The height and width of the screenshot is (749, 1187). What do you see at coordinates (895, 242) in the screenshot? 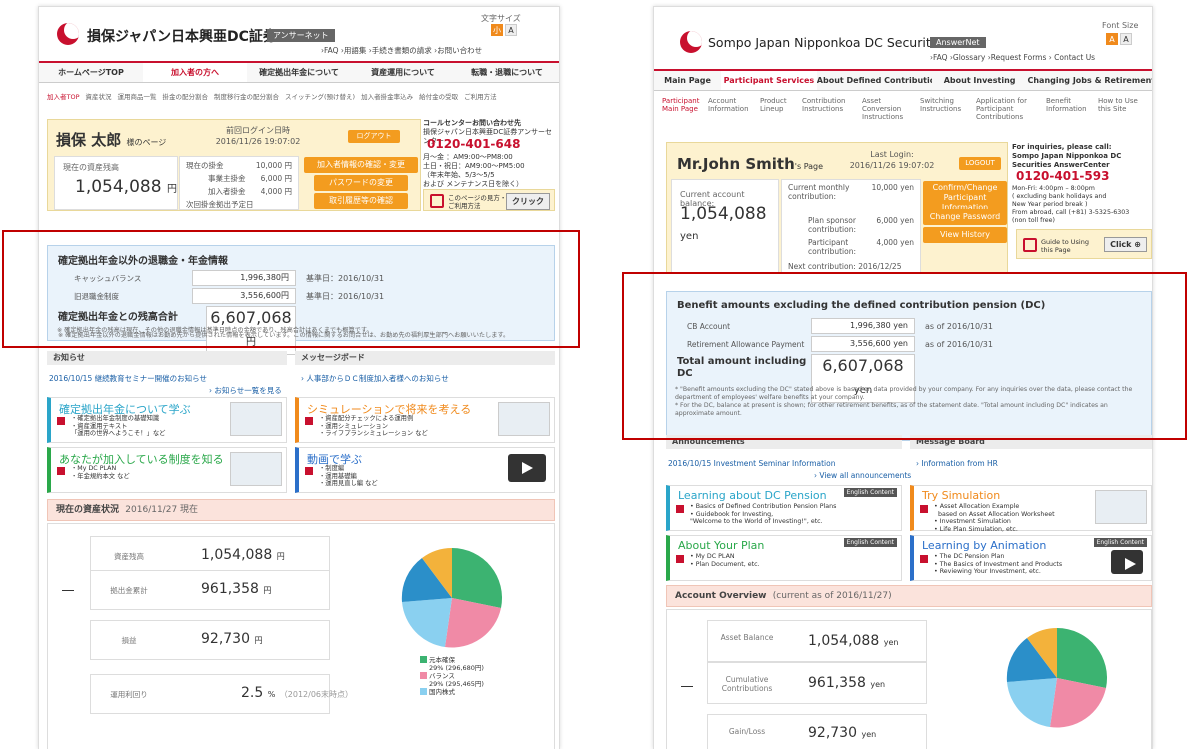
I see `contrib-value: 4,000 yen` at bounding box center [895, 242].